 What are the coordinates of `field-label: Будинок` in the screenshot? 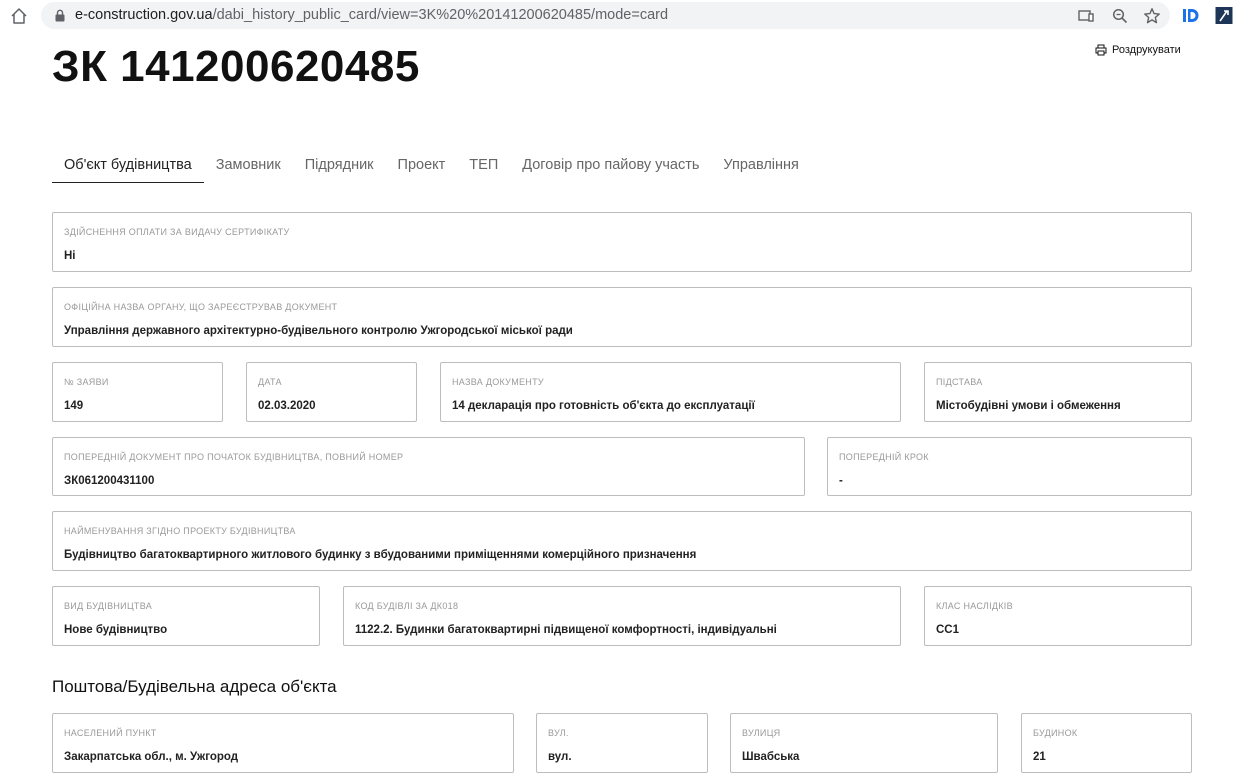 It's located at (1055, 733).